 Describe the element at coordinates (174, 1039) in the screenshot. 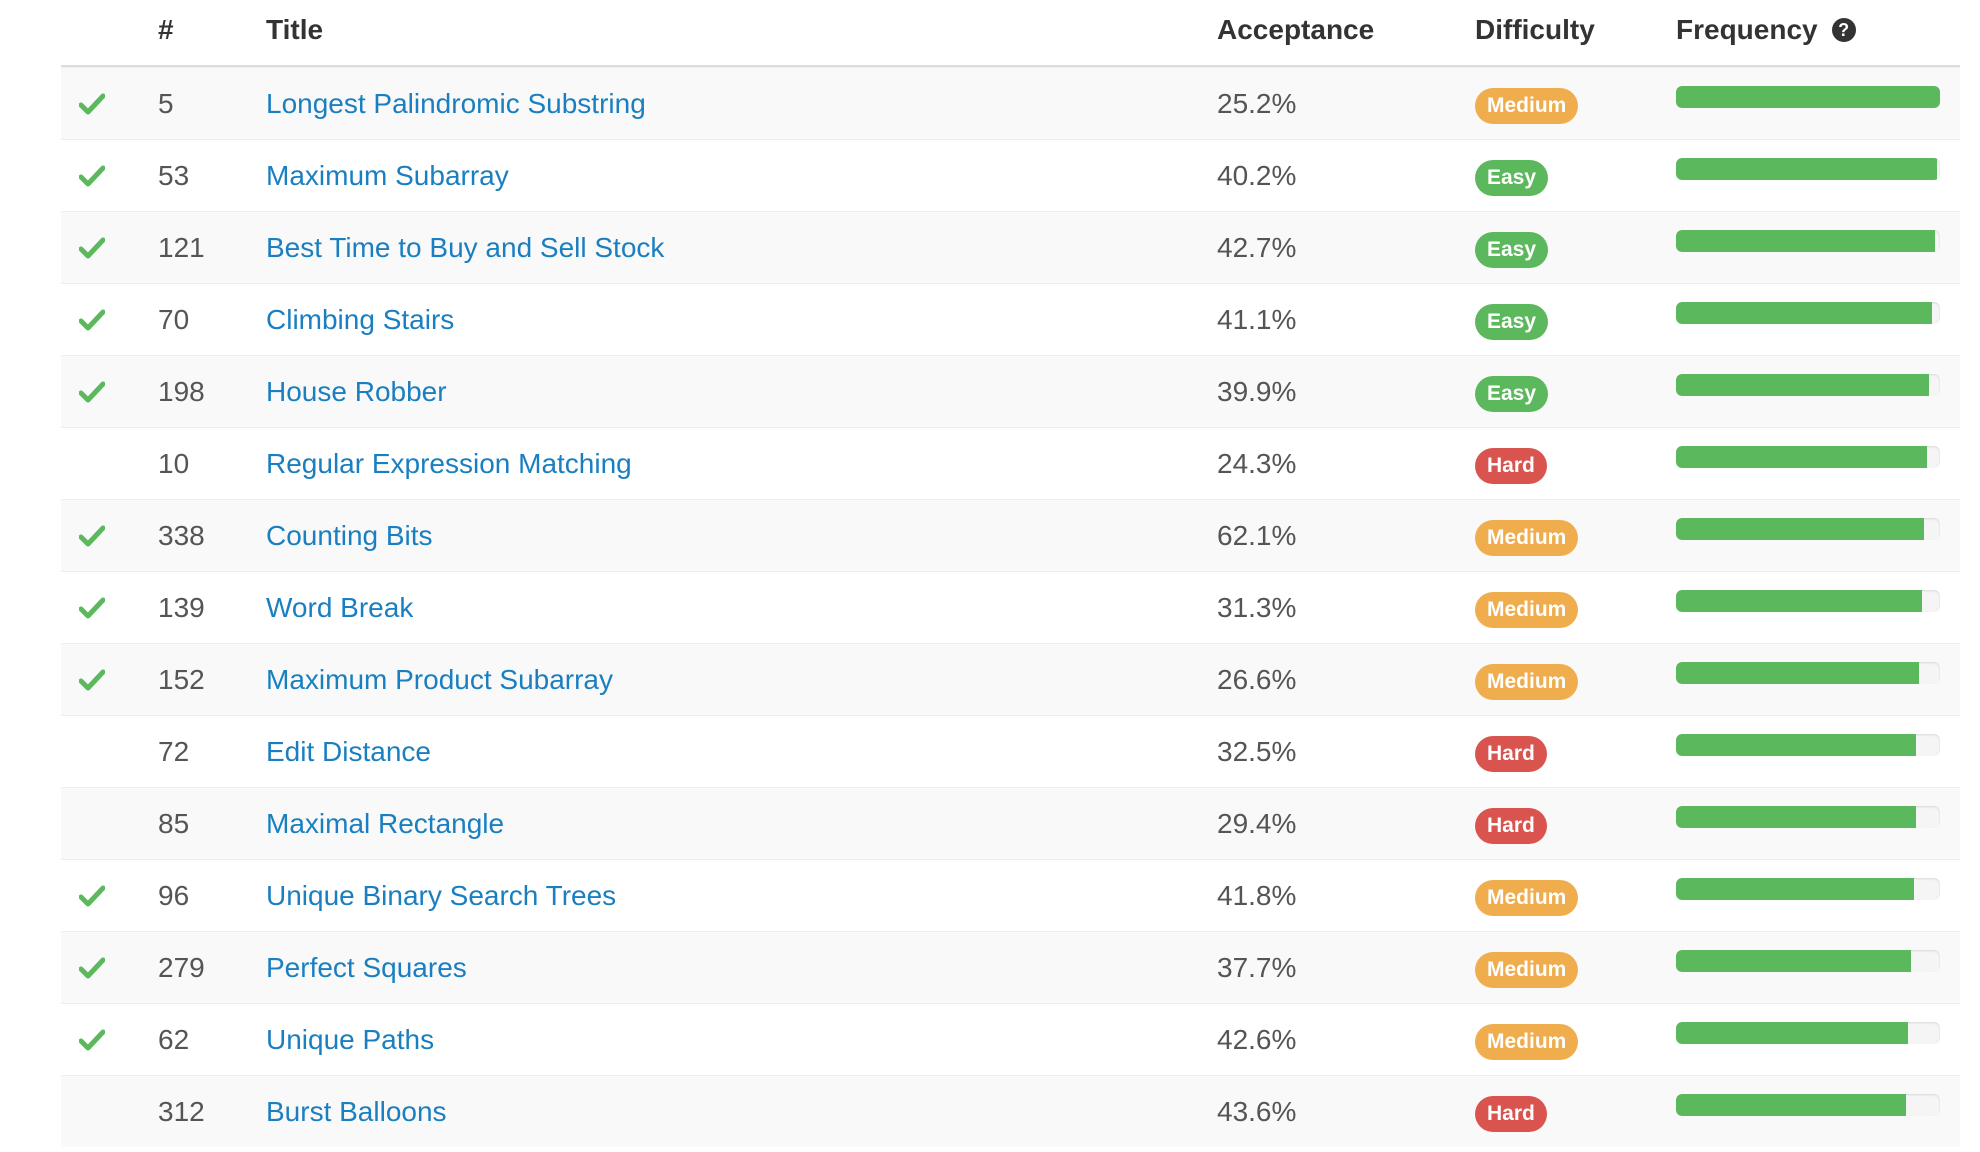

I see `problem-number: 62` at that location.